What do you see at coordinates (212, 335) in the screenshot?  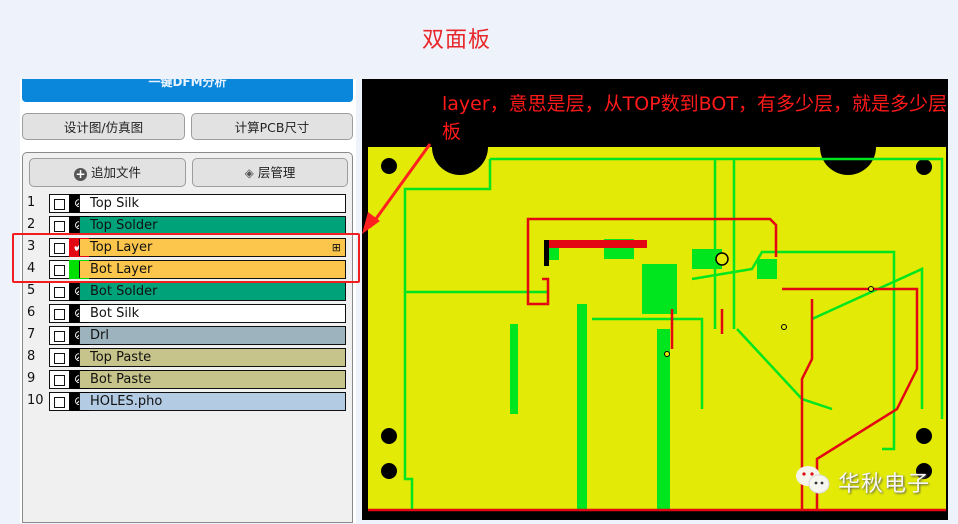 I see `layer-name: Drl` at bounding box center [212, 335].